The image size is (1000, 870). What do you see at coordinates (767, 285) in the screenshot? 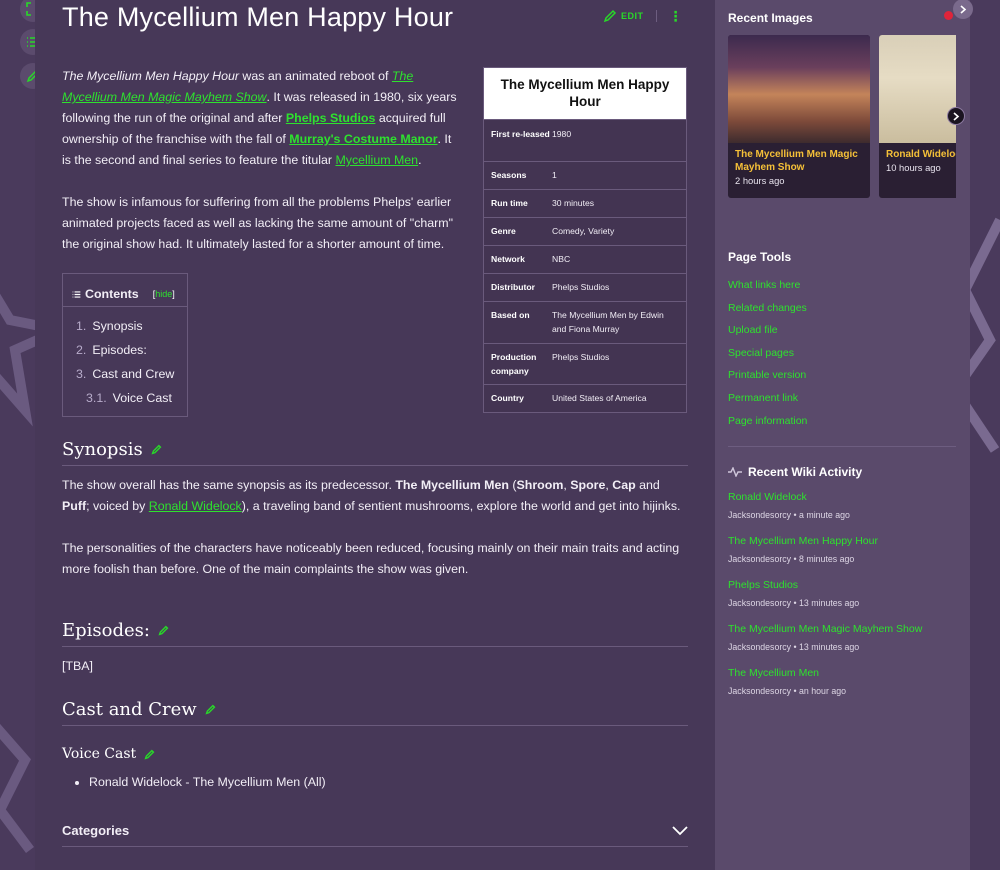
I see `tool-link-what-links-here: What links here` at bounding box center [767, 285].